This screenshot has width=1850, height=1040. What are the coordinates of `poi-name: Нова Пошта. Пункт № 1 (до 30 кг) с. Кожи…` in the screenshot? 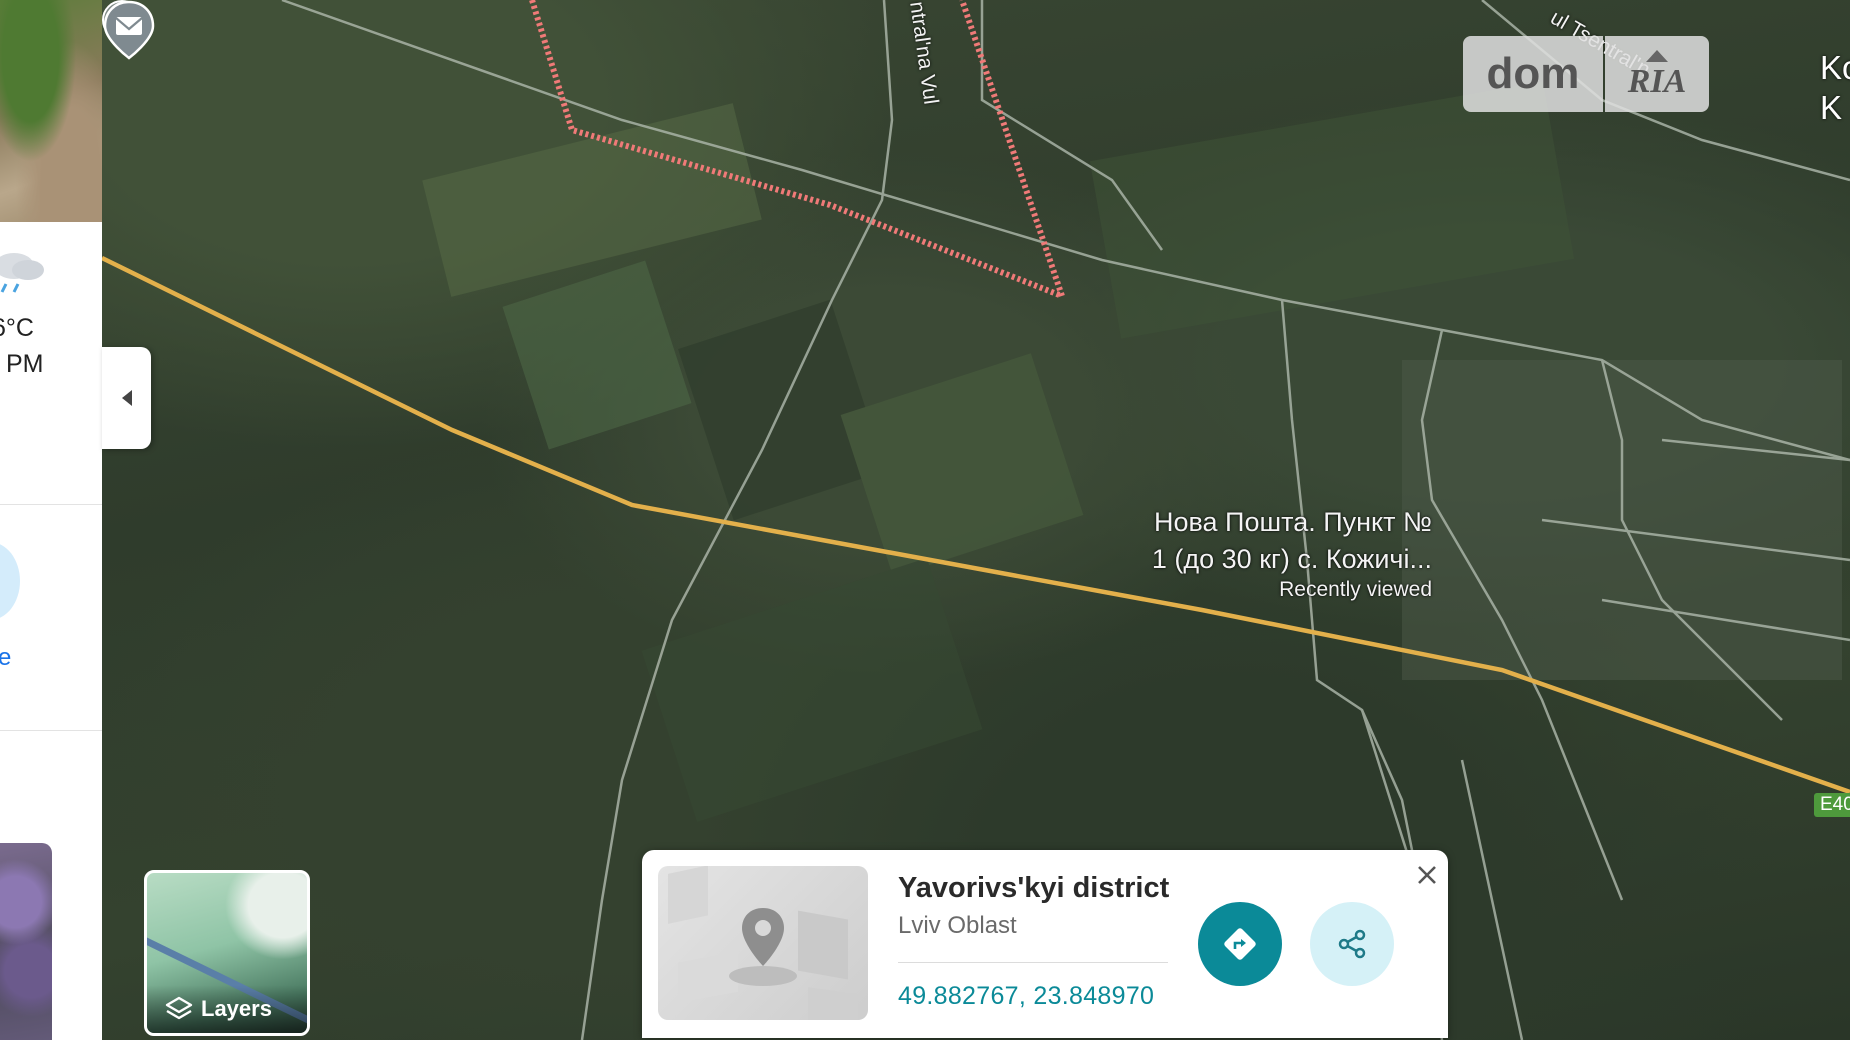 It's located at (1202, 541).